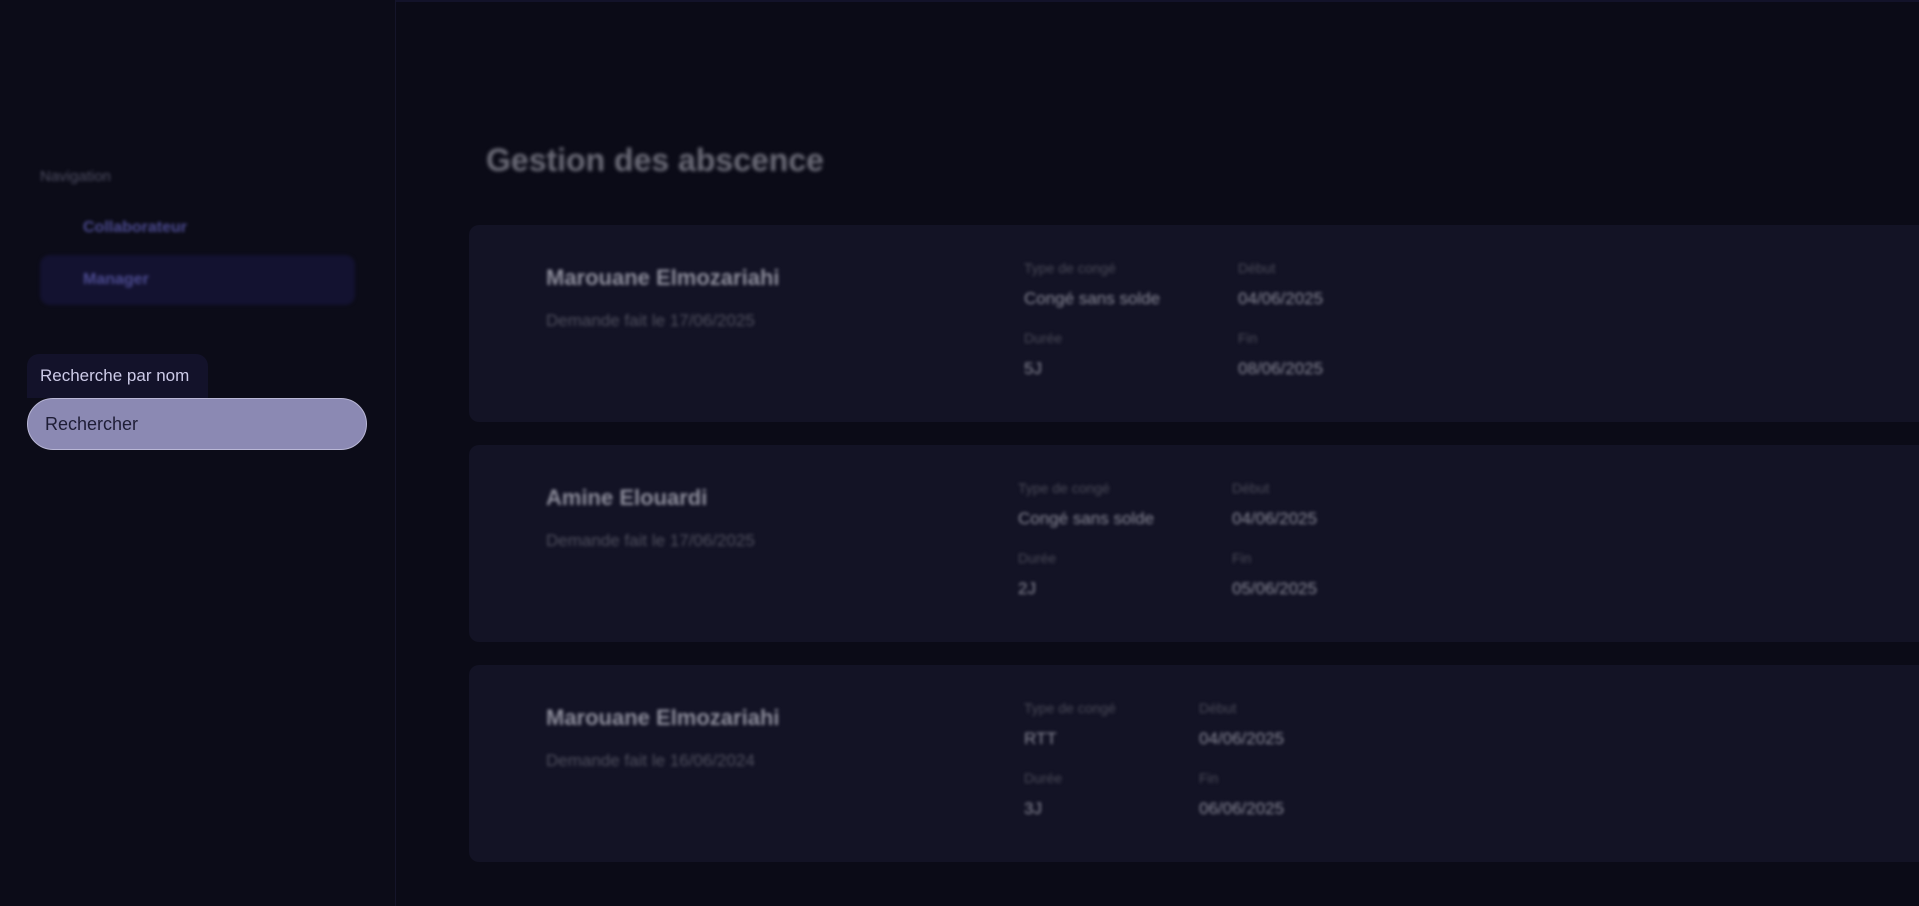 Image resolution: width=1919 pixels, height=906 pixels. Describe the element at coordinates (1157, 1) in the screenshot. I see `top-divider` at that location.